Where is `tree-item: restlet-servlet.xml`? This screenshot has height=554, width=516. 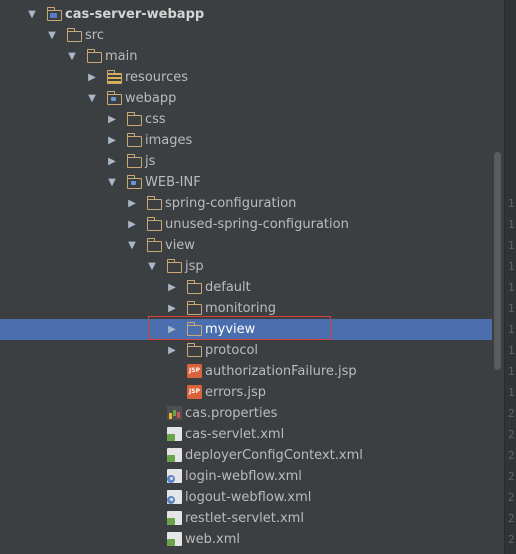 tree-item: restlet-servlet.xml is located at coordinates (246, 518).